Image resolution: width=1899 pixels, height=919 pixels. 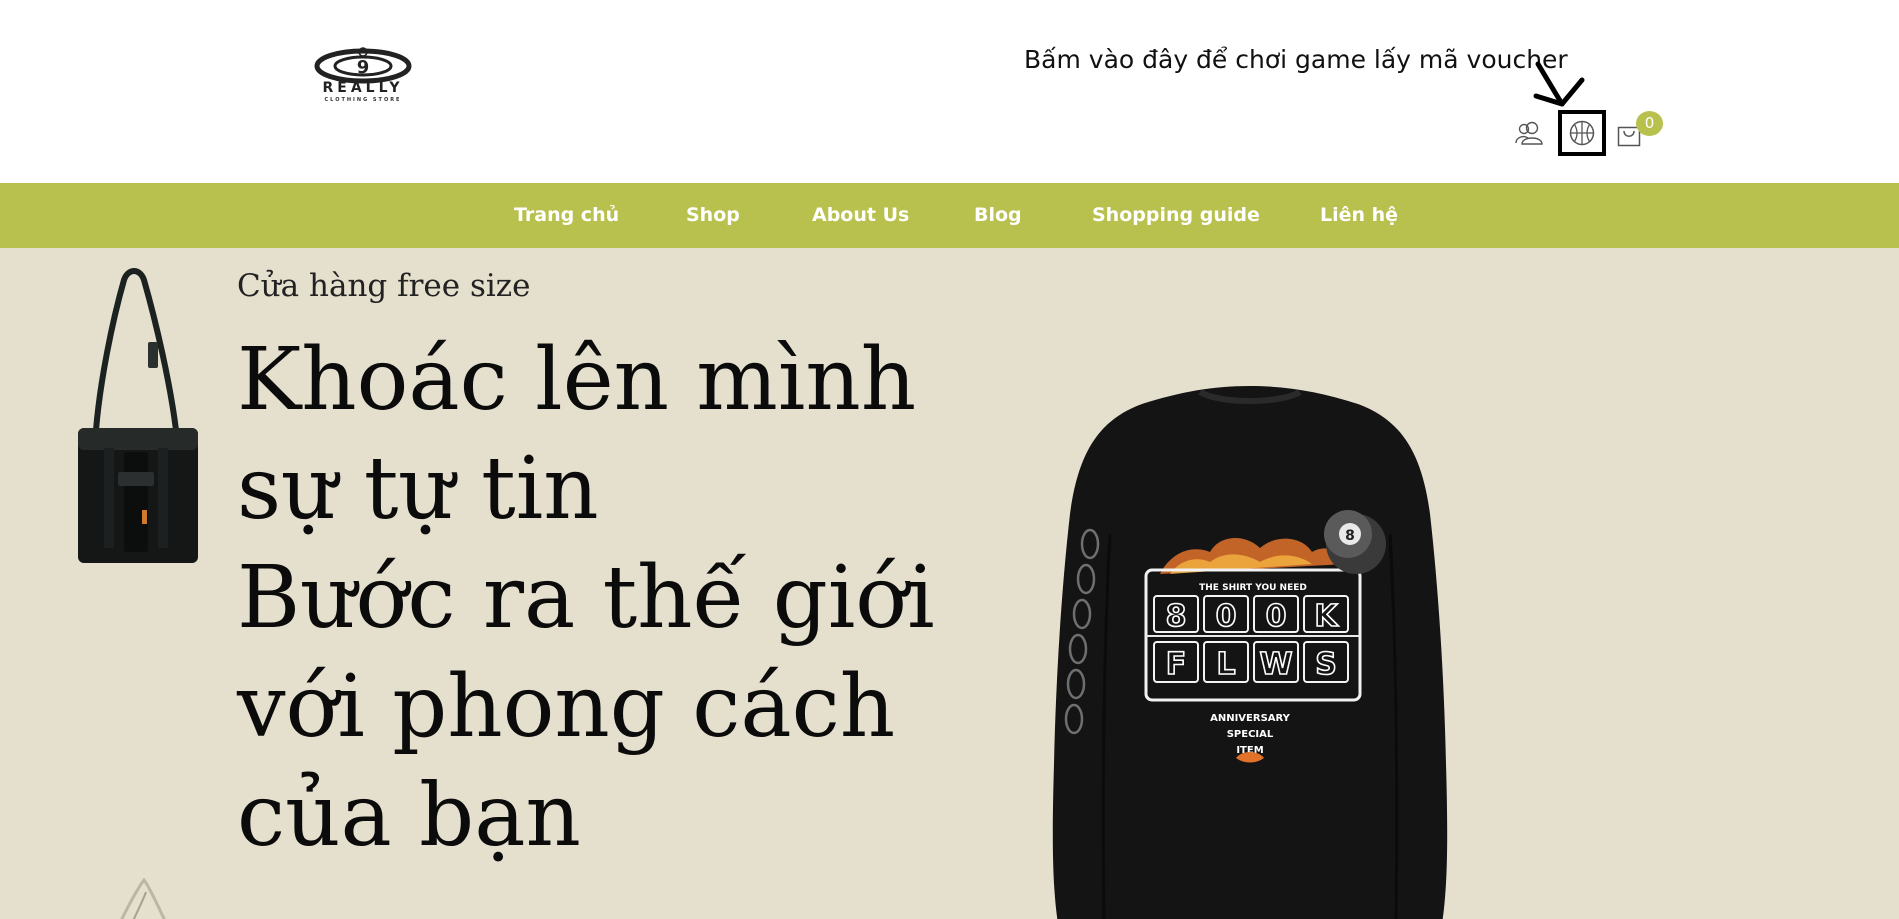 I want to click on store-logo: 9 REALLY CLOTHING STORE, so click(x=363, y=78).